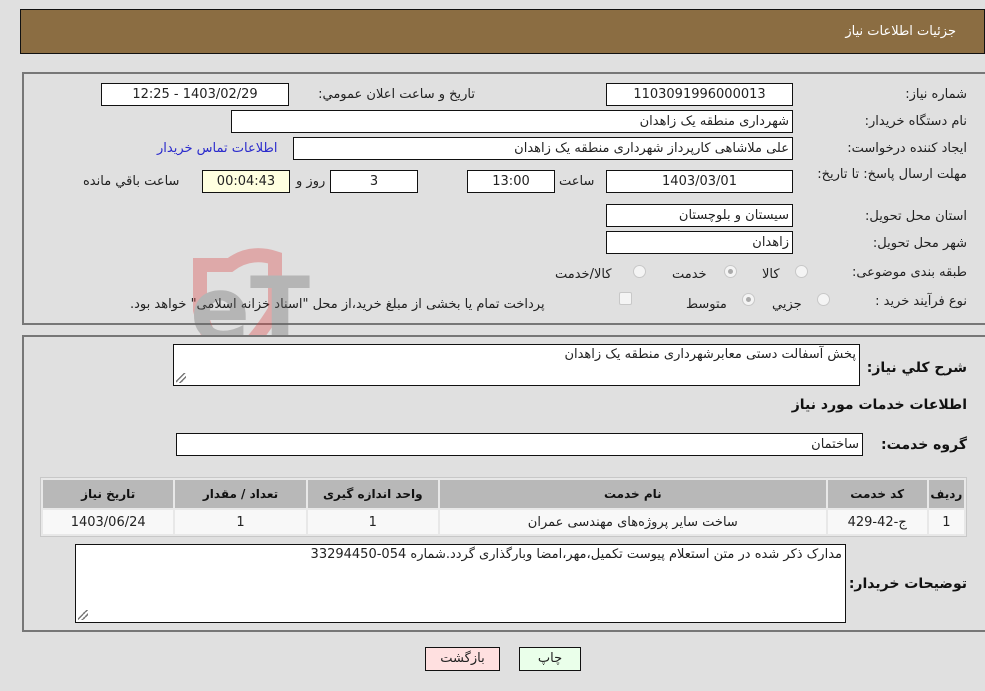 The width and height of the screenshot is (985, 691). I want to click on cell-service-code: ج-42-429, so click(877, 522).